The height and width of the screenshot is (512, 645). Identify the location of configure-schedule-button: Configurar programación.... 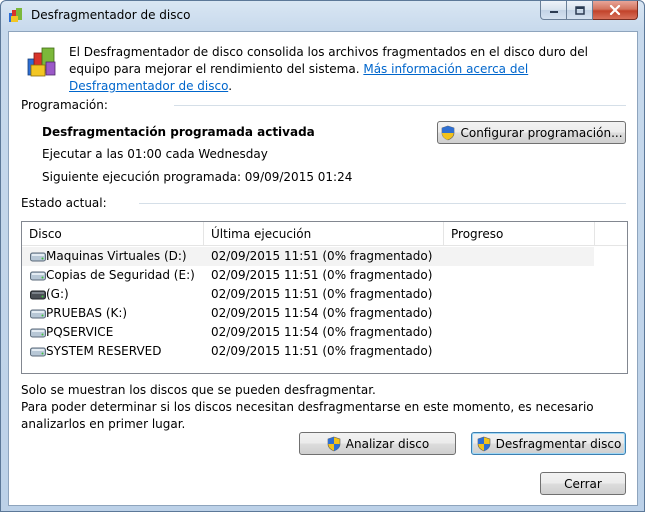
(531, 132).